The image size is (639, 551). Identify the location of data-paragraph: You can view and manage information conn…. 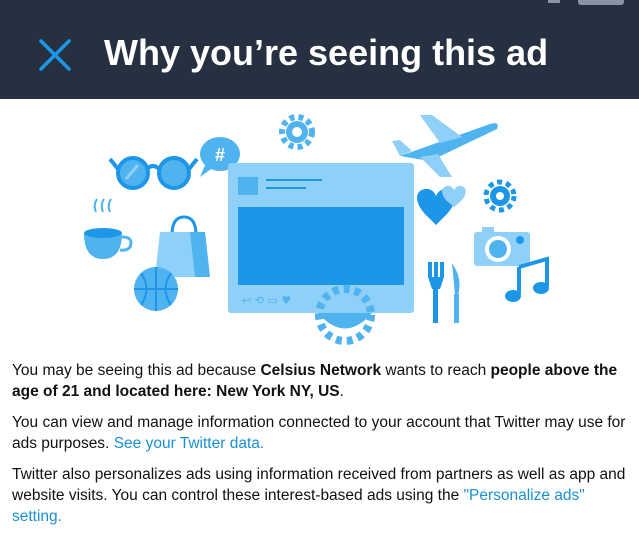
(319, 433).